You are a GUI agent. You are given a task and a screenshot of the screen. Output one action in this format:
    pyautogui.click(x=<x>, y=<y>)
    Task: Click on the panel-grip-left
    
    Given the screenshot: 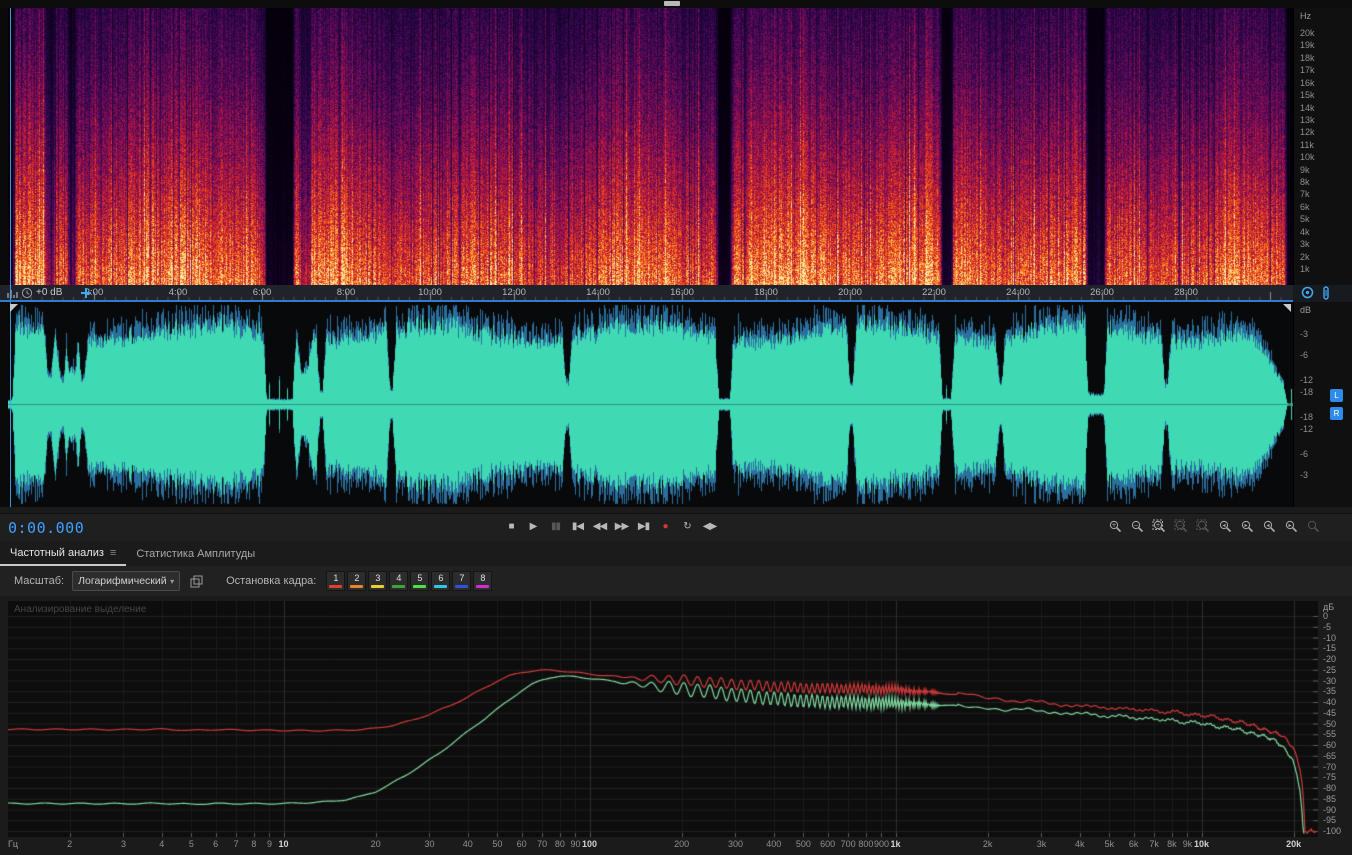 What is the action you would take?
    pyautogui.click(x=14, y=308)
    